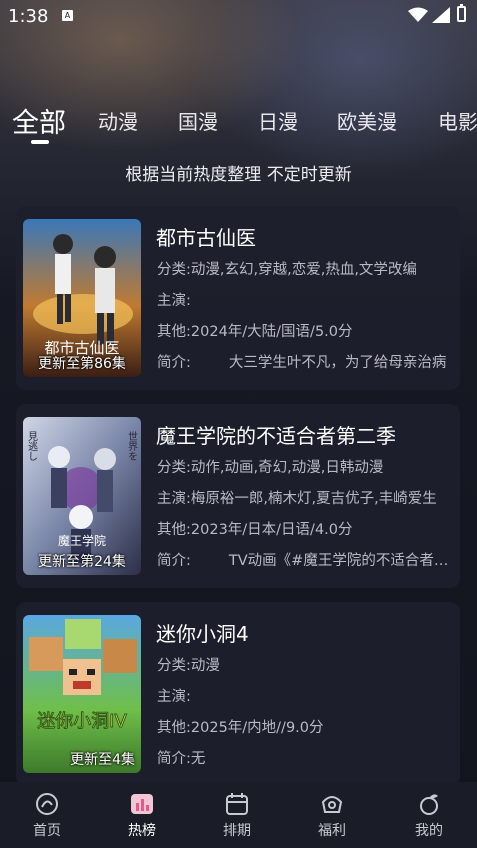 The width and height of the screenshot is (477, 848). What do you see at coordinates (102, 760) in the screenshot?
I see `episode-badge: 更新至4集` at bounding box center [102, 760].